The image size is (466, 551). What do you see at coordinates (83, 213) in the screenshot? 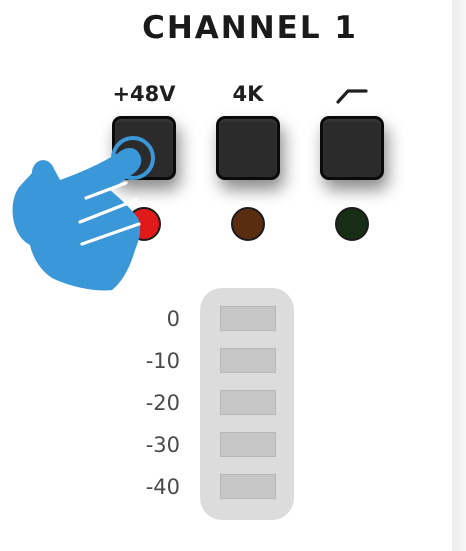
I see `pointing-hand-icon` at bounding box center [83, 213].